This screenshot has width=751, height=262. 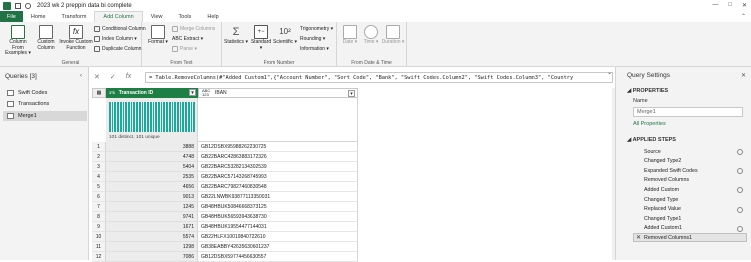 I want to click on column-type-icon: 1²3, so click(x=112, y=93).